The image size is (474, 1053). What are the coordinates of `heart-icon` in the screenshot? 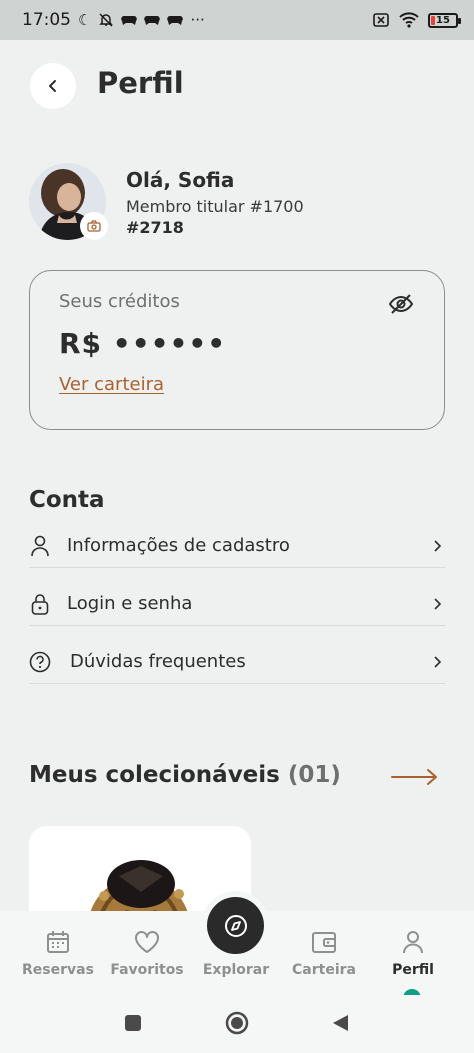 It's located at (147, 942).